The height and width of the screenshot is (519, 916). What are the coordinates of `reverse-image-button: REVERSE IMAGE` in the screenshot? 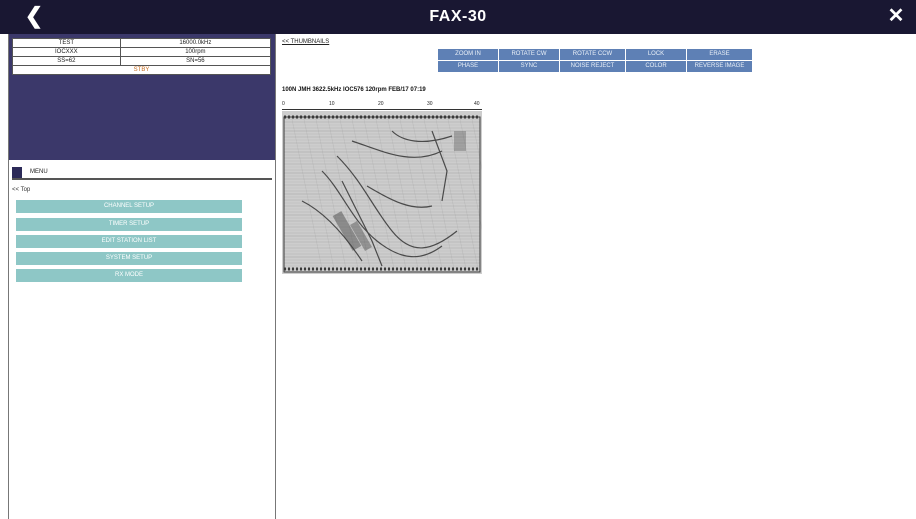 It's located at (719, 66).